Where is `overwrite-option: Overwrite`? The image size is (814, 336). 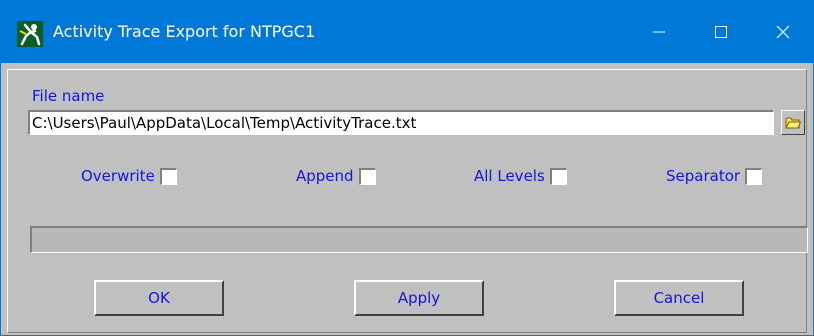
overwrite-option: Overwrite is located at coordinates (129, 176).